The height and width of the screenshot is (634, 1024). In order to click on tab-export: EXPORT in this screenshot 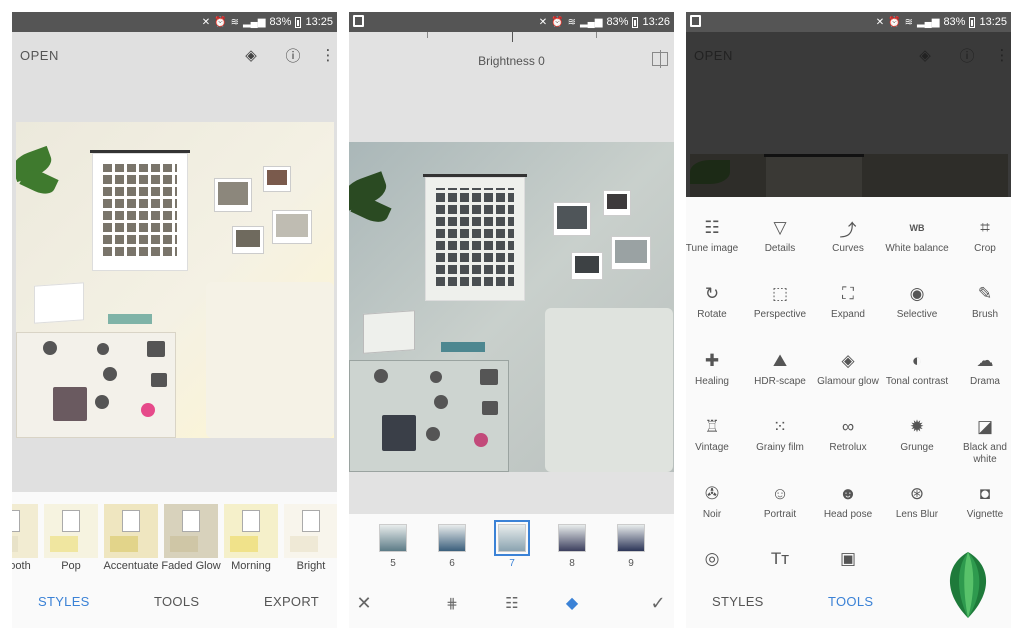, I will do `click(291, 601)`.